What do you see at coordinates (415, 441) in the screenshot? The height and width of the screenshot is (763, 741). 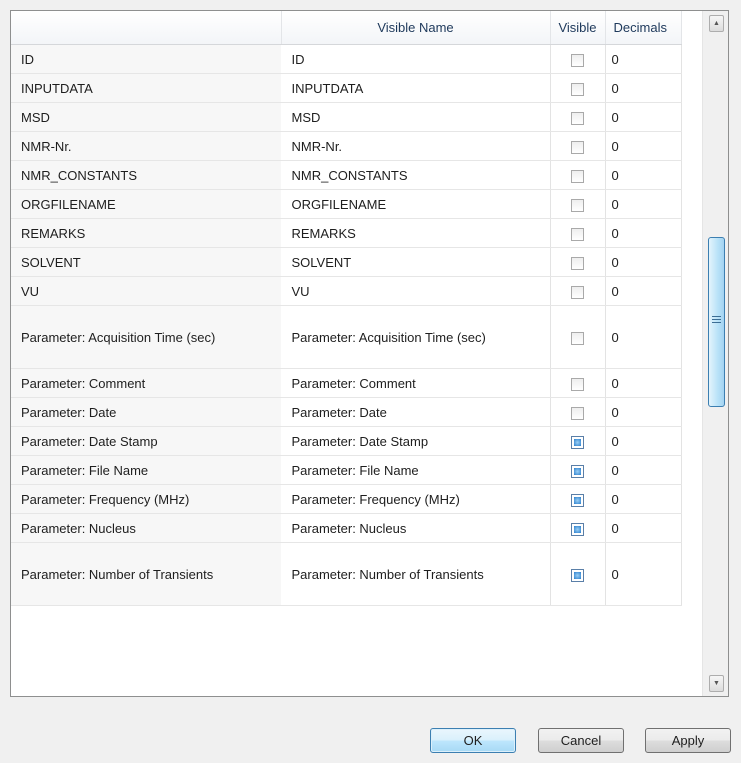 I see `visible-name-cell: Parameter: Date Stamp` at bounding box center [415, 441].